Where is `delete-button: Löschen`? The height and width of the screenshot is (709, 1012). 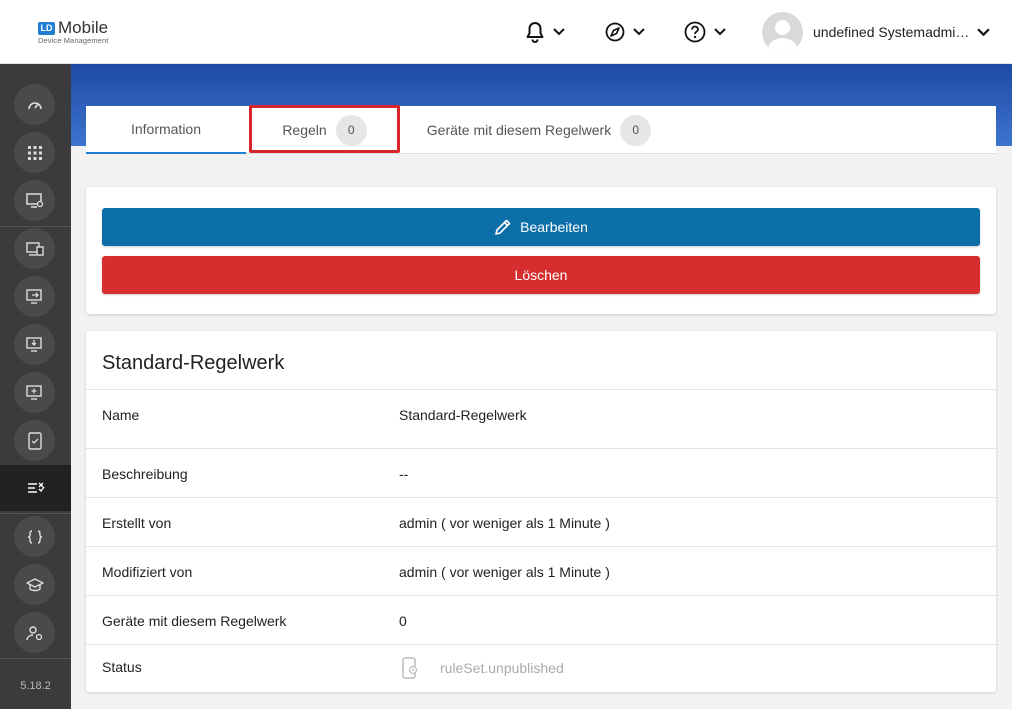
delete-button: Löschen is located at coordinates (541, 275).